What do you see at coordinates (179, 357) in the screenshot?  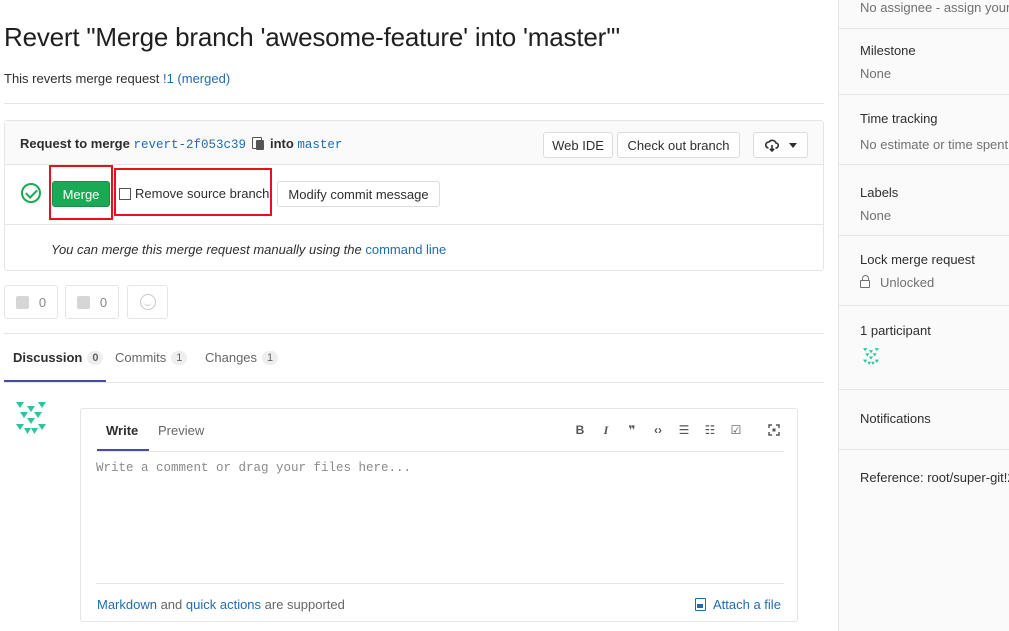 I see `tab-commits-count: 1` at bounding box center [179, 357].